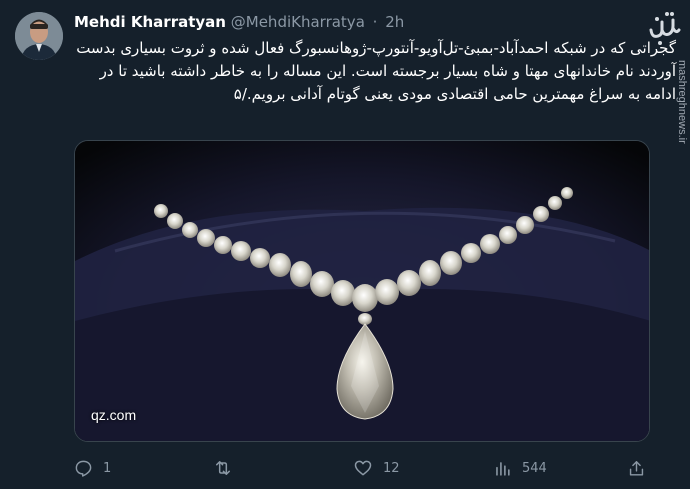  Describe the element at coordinates (520, 468) in the screenshot. I see `views-button: 544` at that location.